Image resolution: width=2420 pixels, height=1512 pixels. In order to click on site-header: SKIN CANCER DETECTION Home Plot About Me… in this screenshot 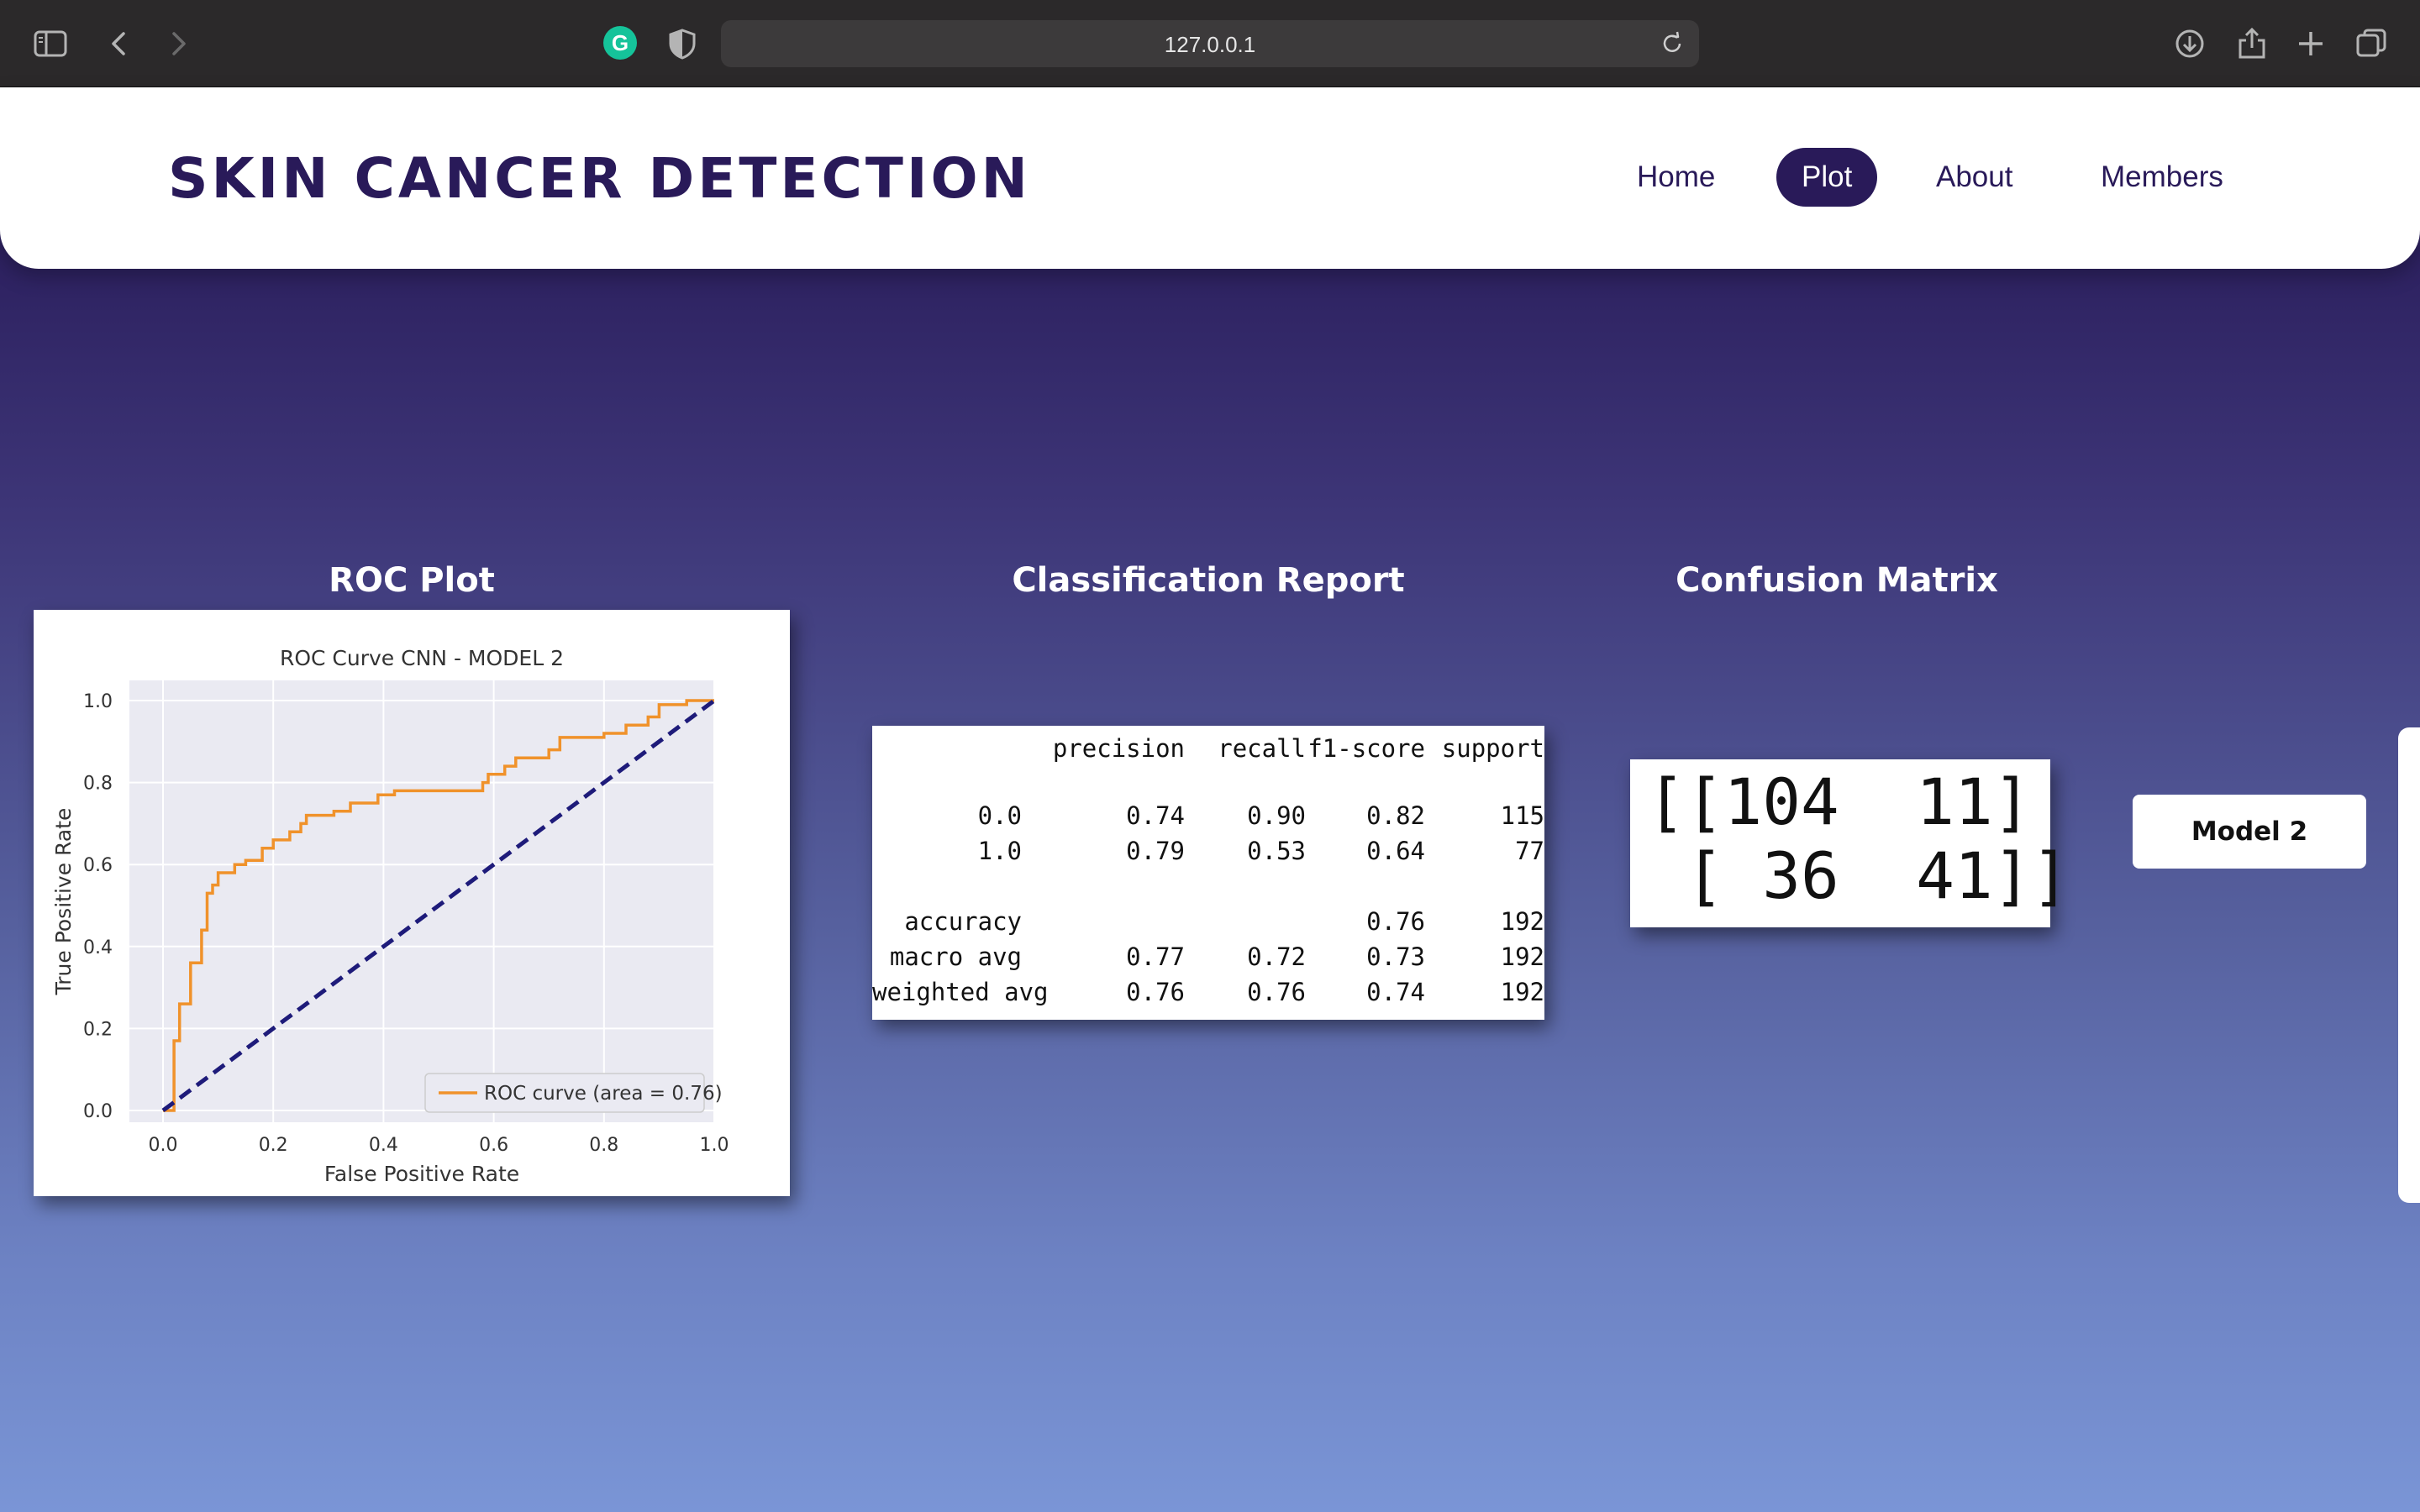, I will do `click(1210, 178)`.